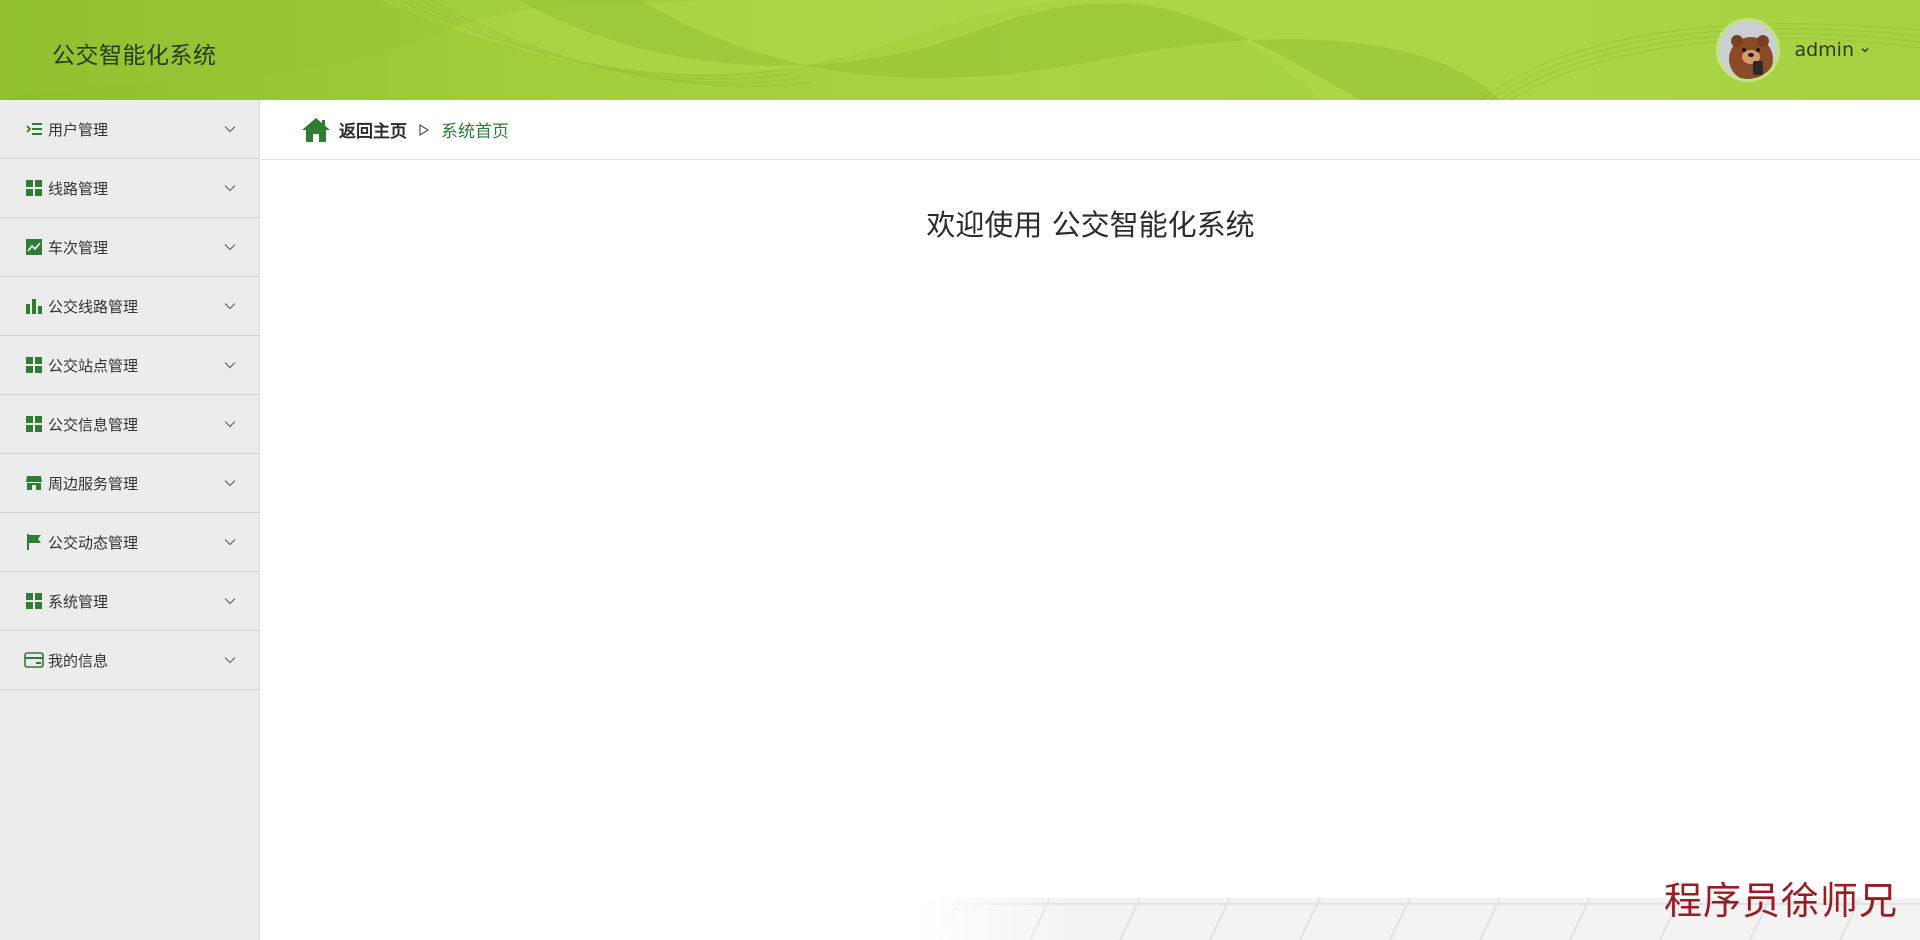 The image size is (1920, 940). I want to click on app-title: 公交智能化系统, so click(134, 56).